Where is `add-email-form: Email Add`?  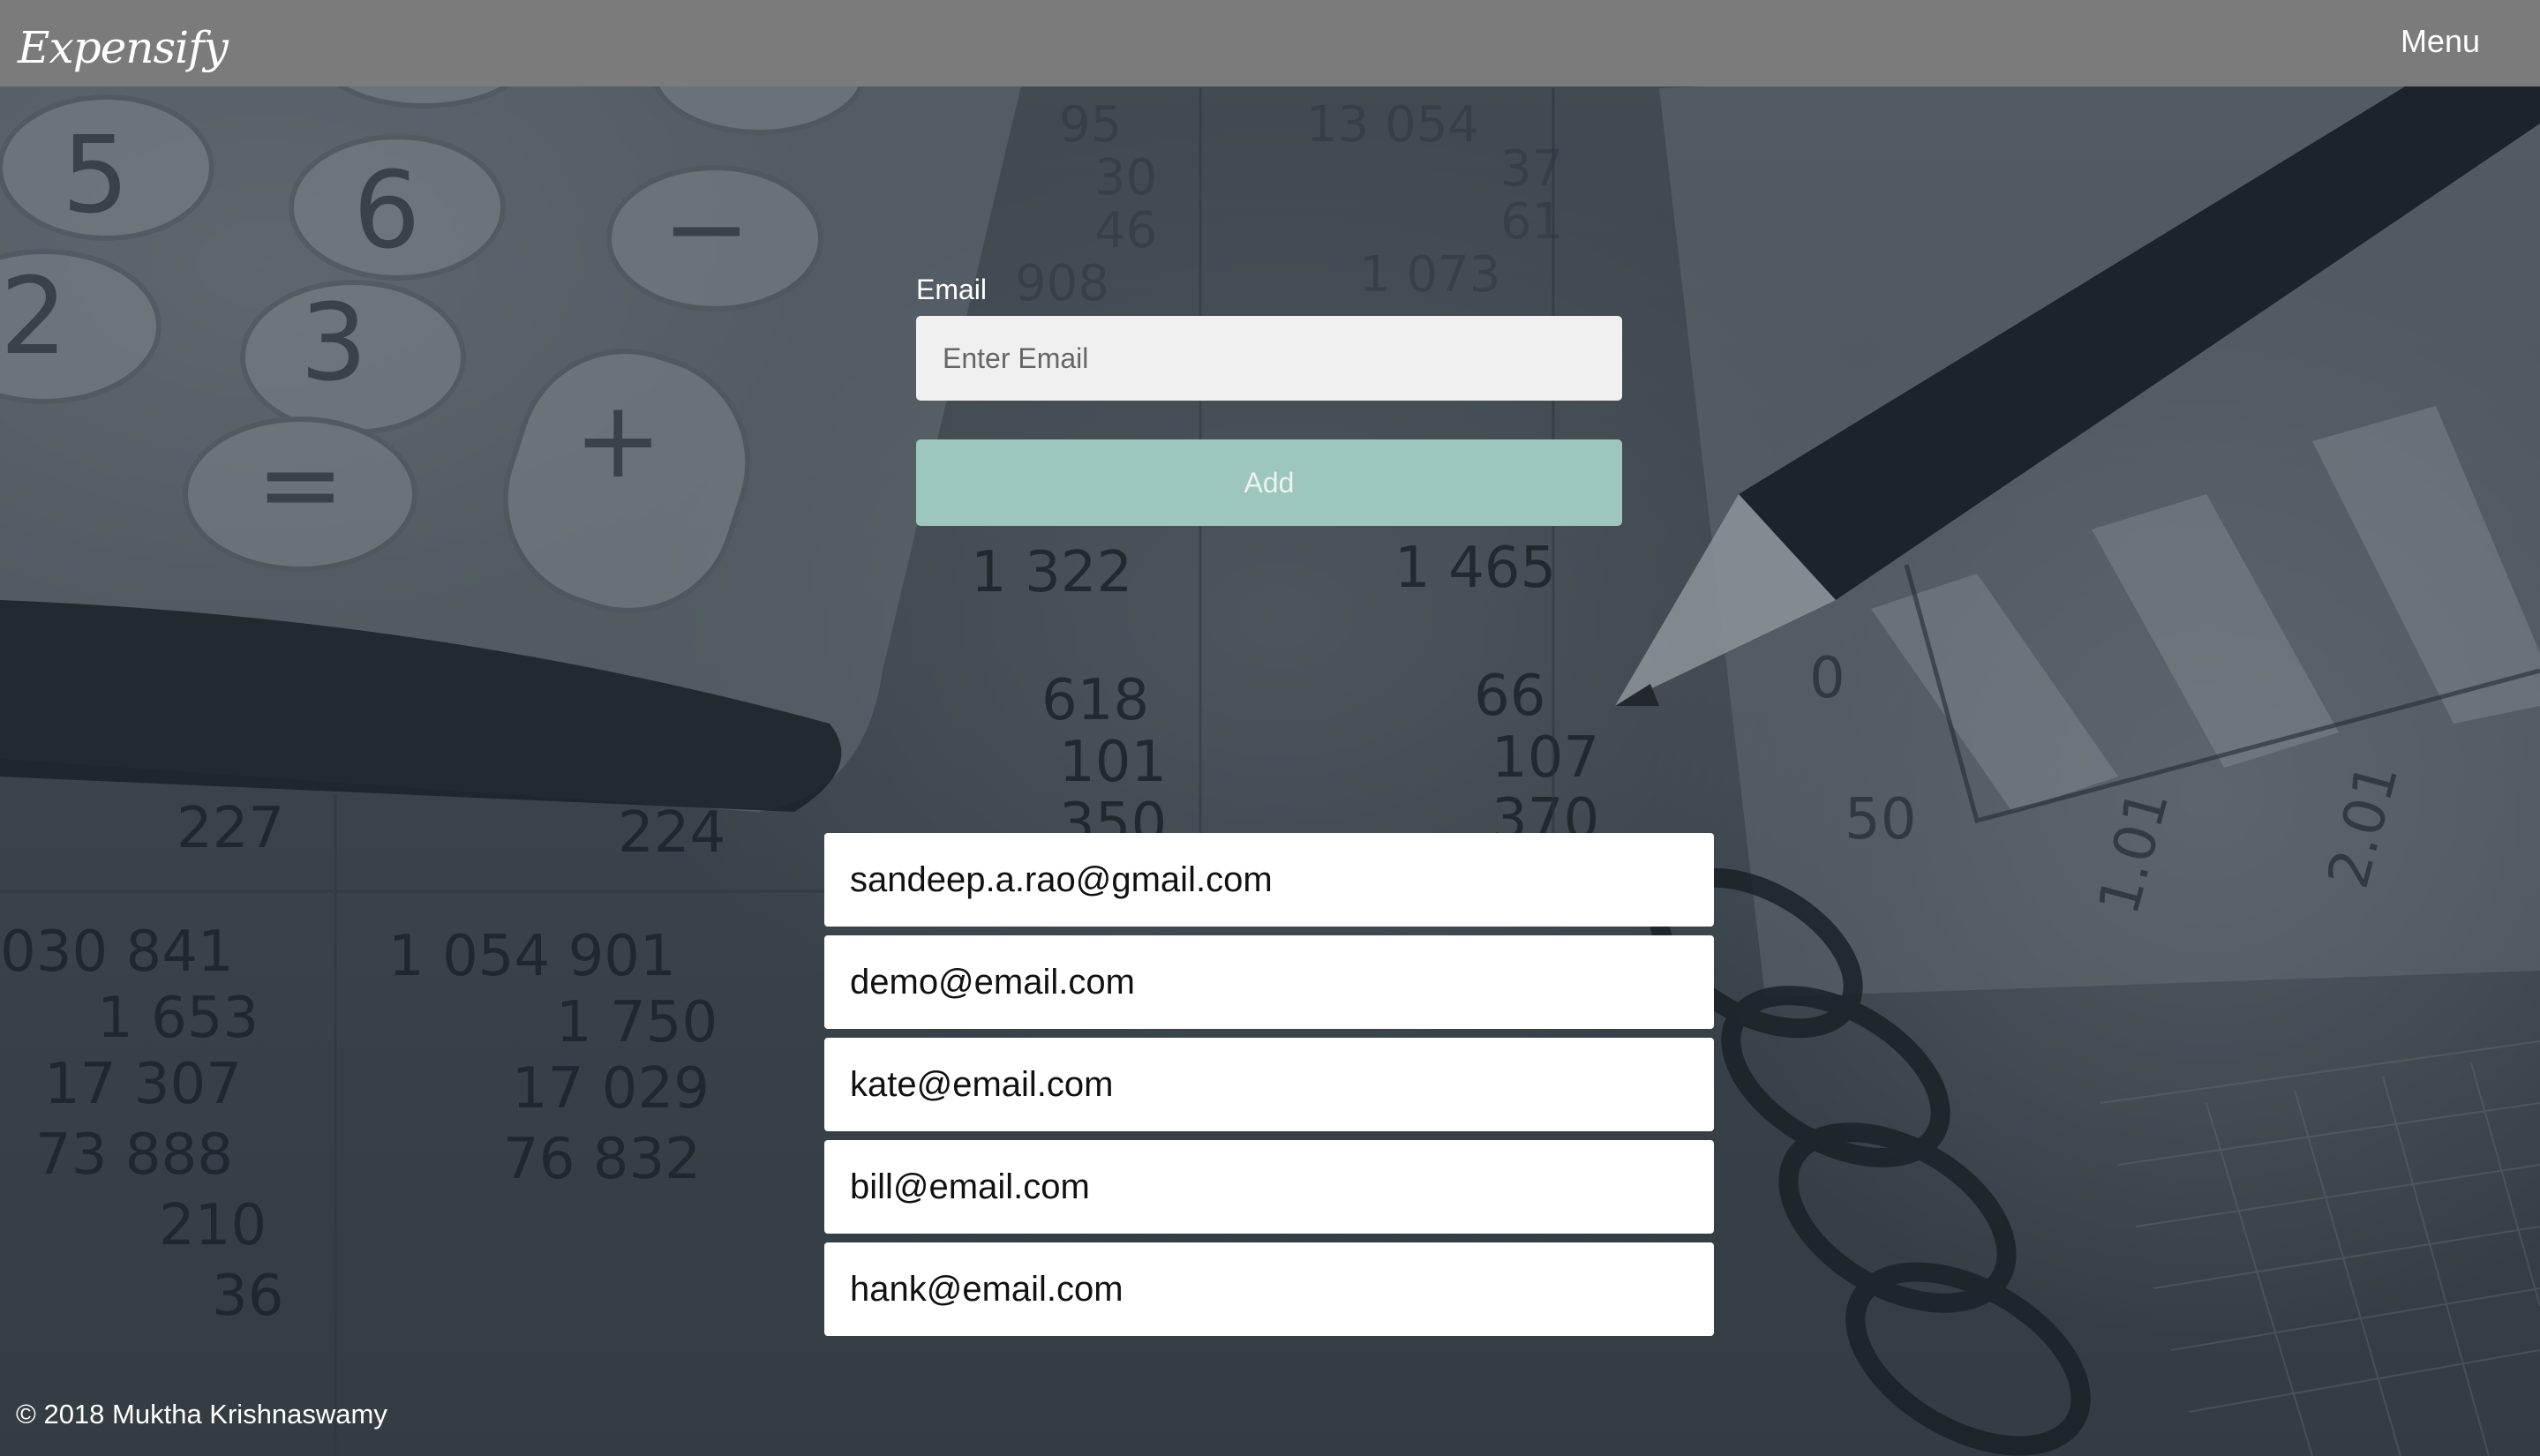
add-email-form: Email Add is located at coordinates (1269, 400).